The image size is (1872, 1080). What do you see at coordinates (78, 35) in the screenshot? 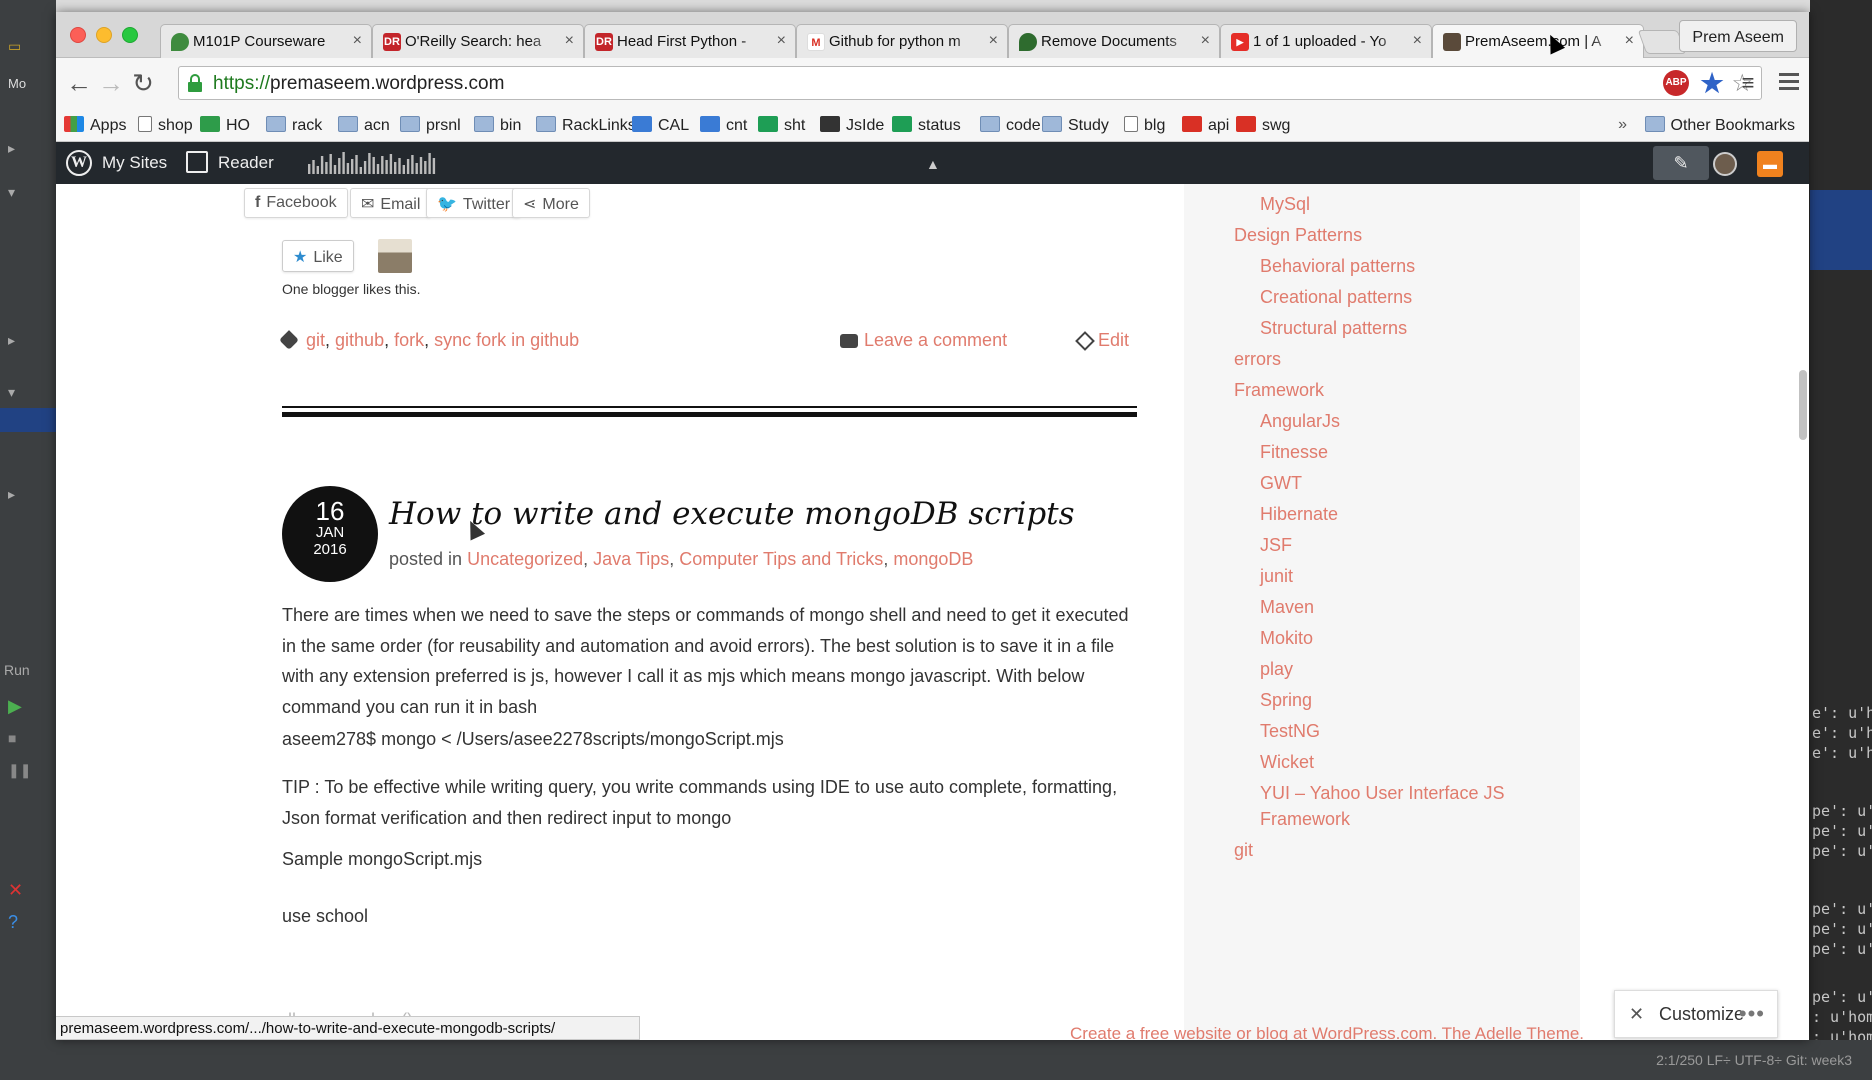
I see `window-close-button` at bounding box center [78, 35].